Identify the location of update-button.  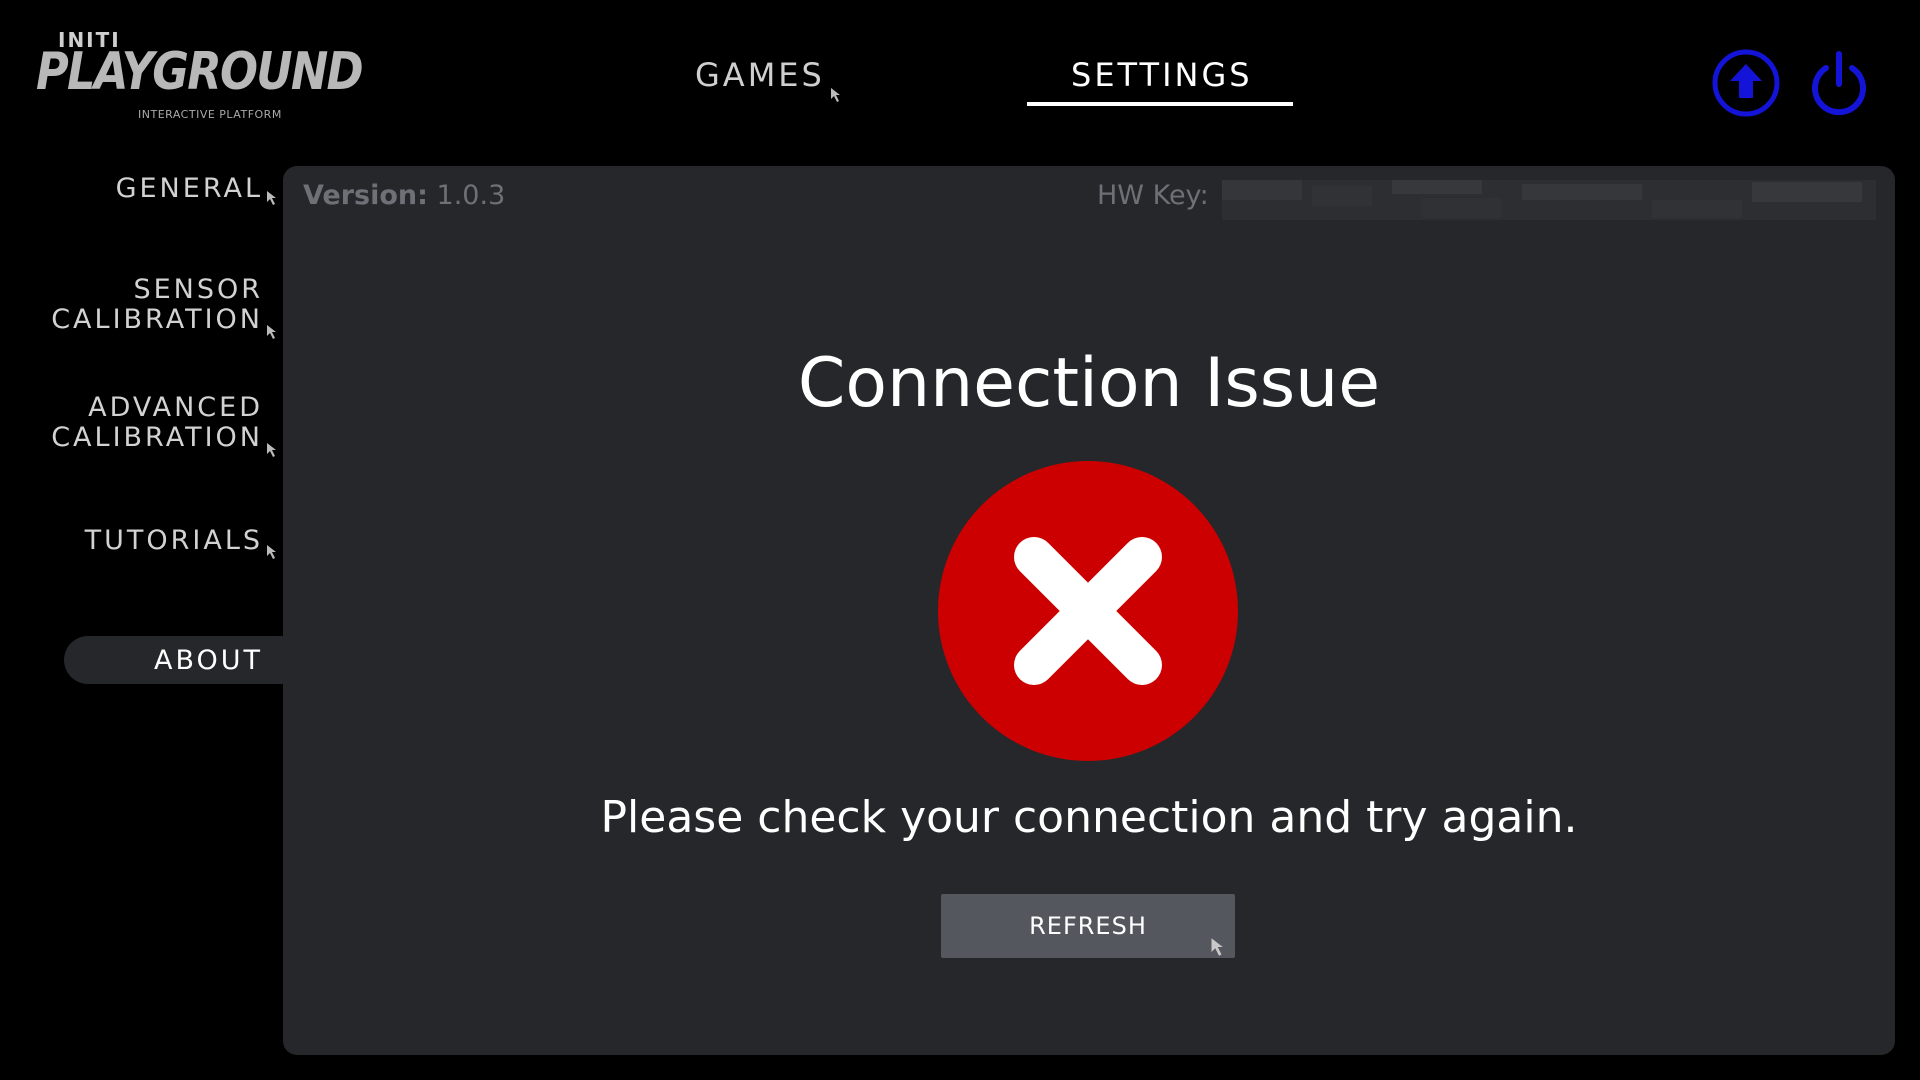
(1746, 83).